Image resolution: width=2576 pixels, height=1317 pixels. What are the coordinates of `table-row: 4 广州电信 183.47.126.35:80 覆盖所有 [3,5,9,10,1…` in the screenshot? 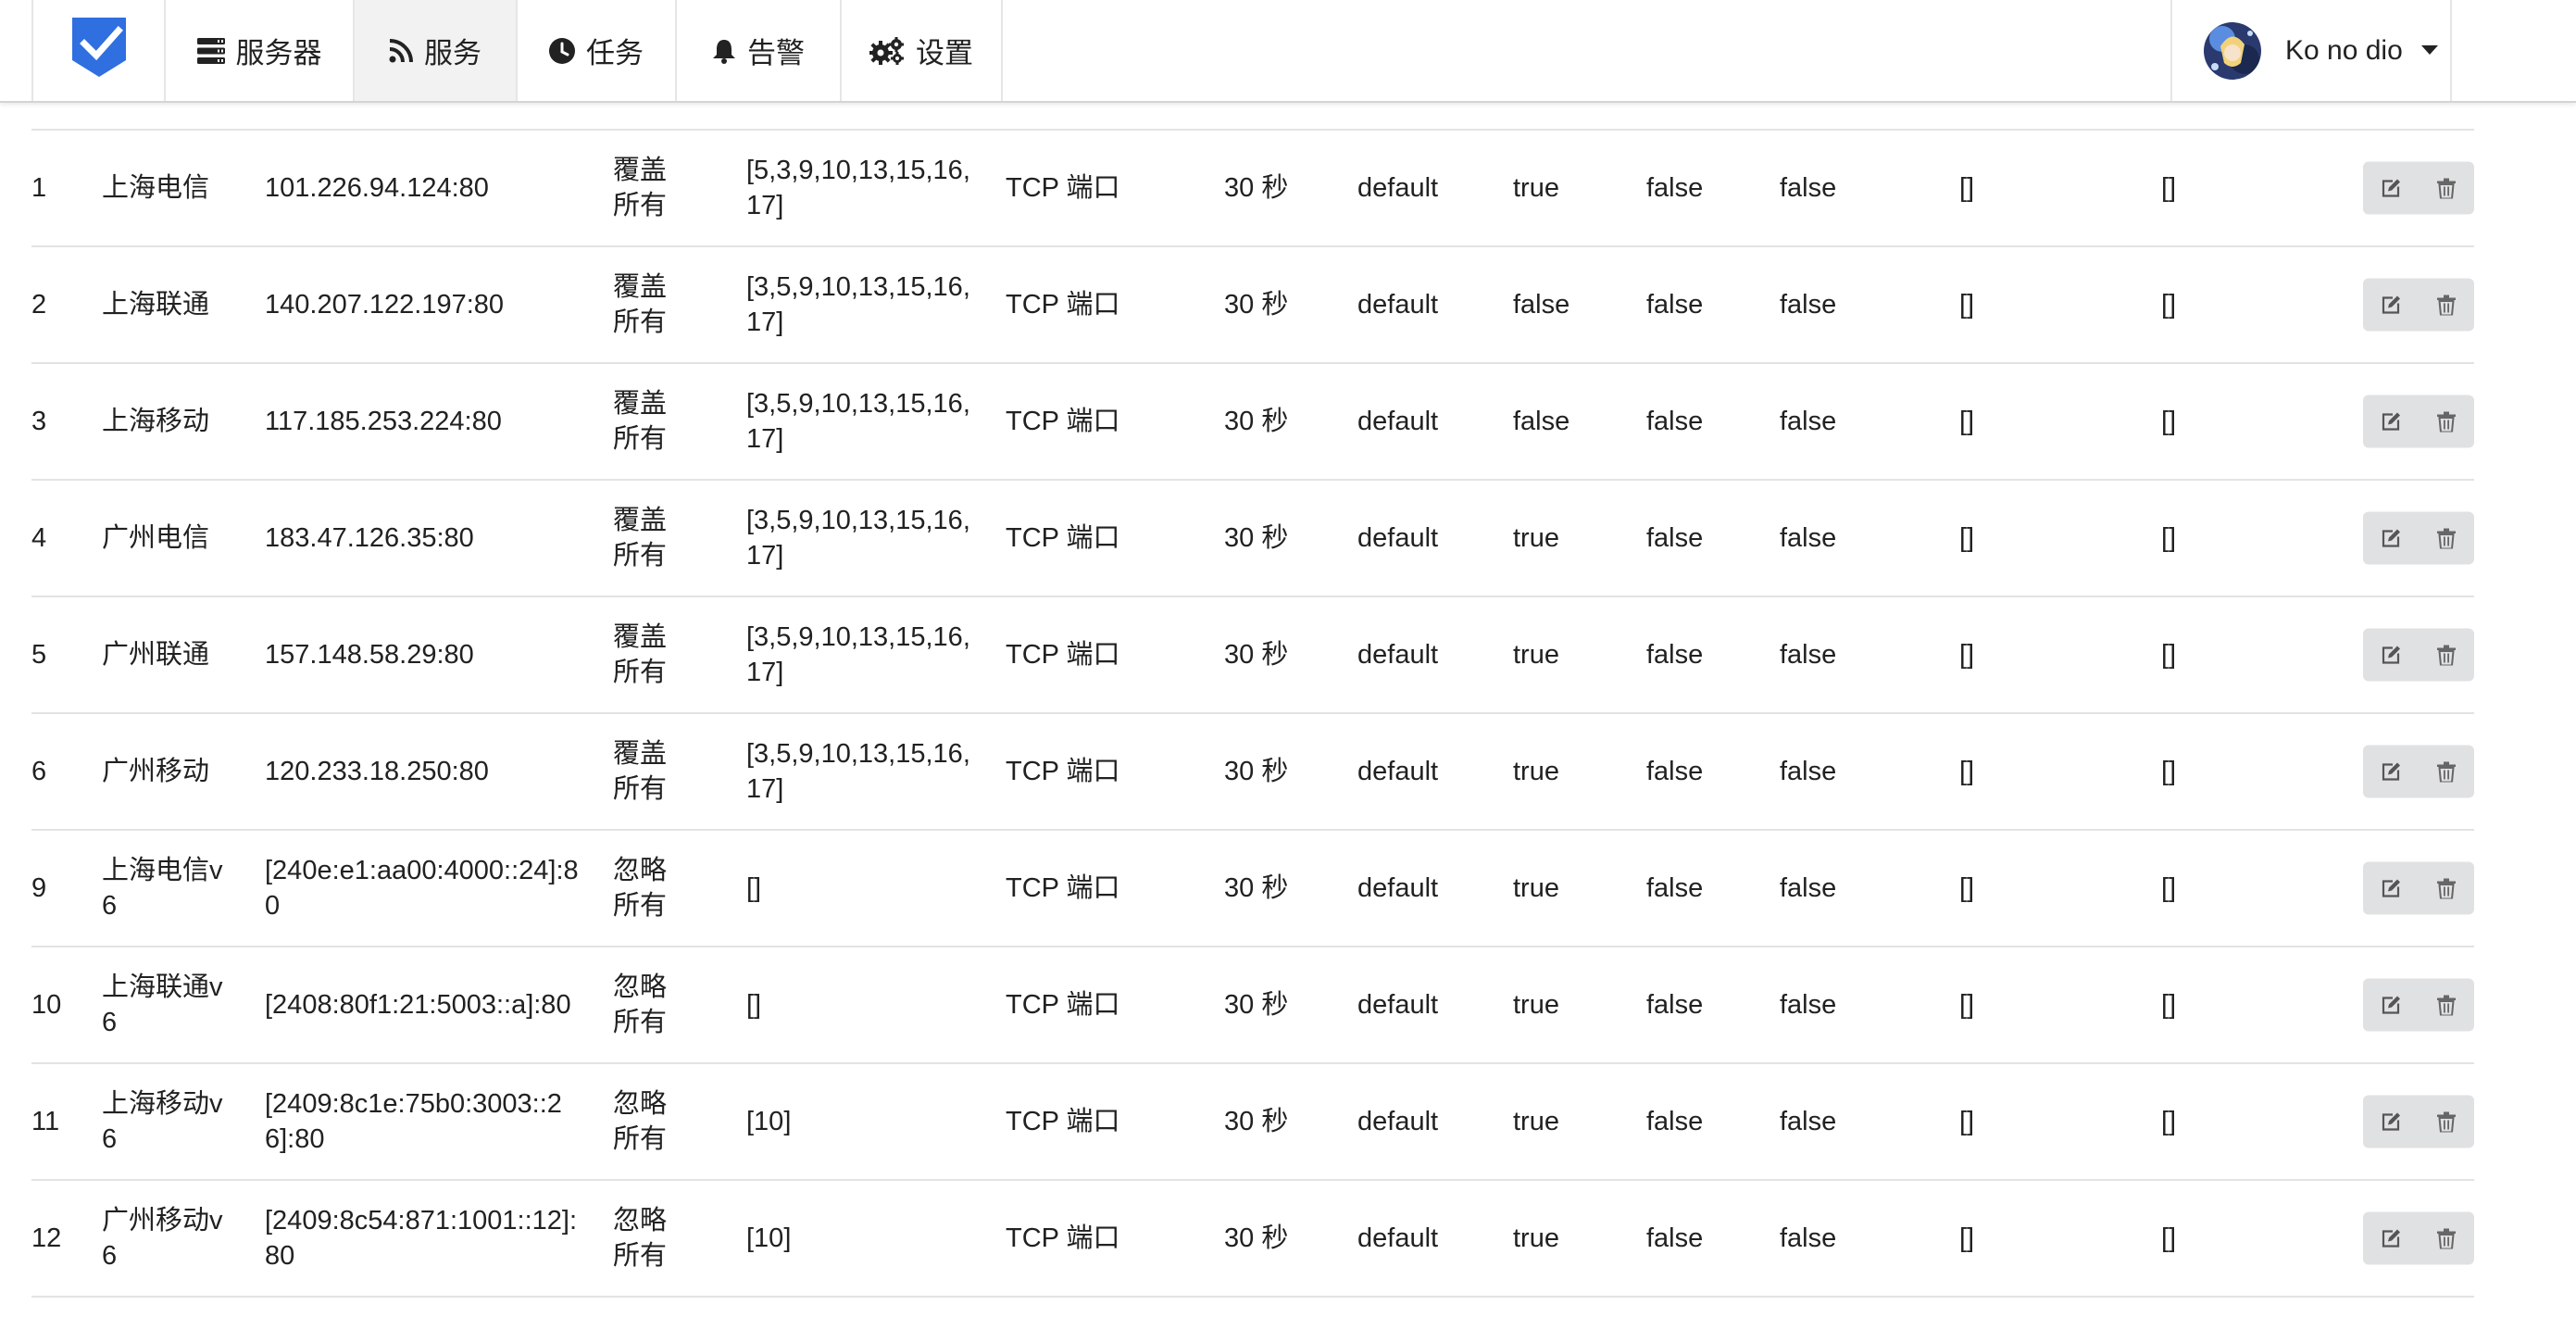 It's located at (1253, 539).